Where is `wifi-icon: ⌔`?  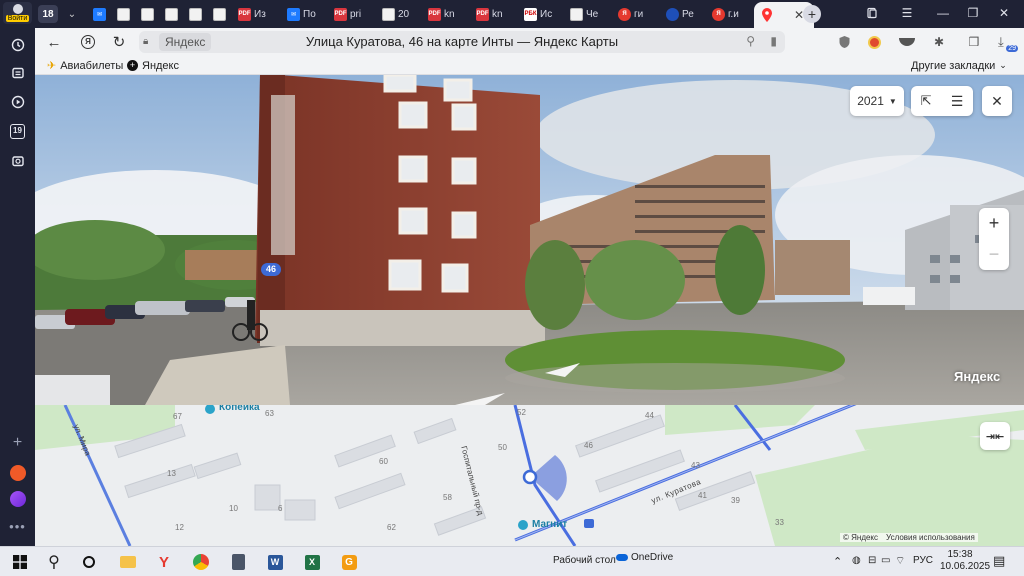
wifi-icon: ⌔ is located at coordinates (900, 561).